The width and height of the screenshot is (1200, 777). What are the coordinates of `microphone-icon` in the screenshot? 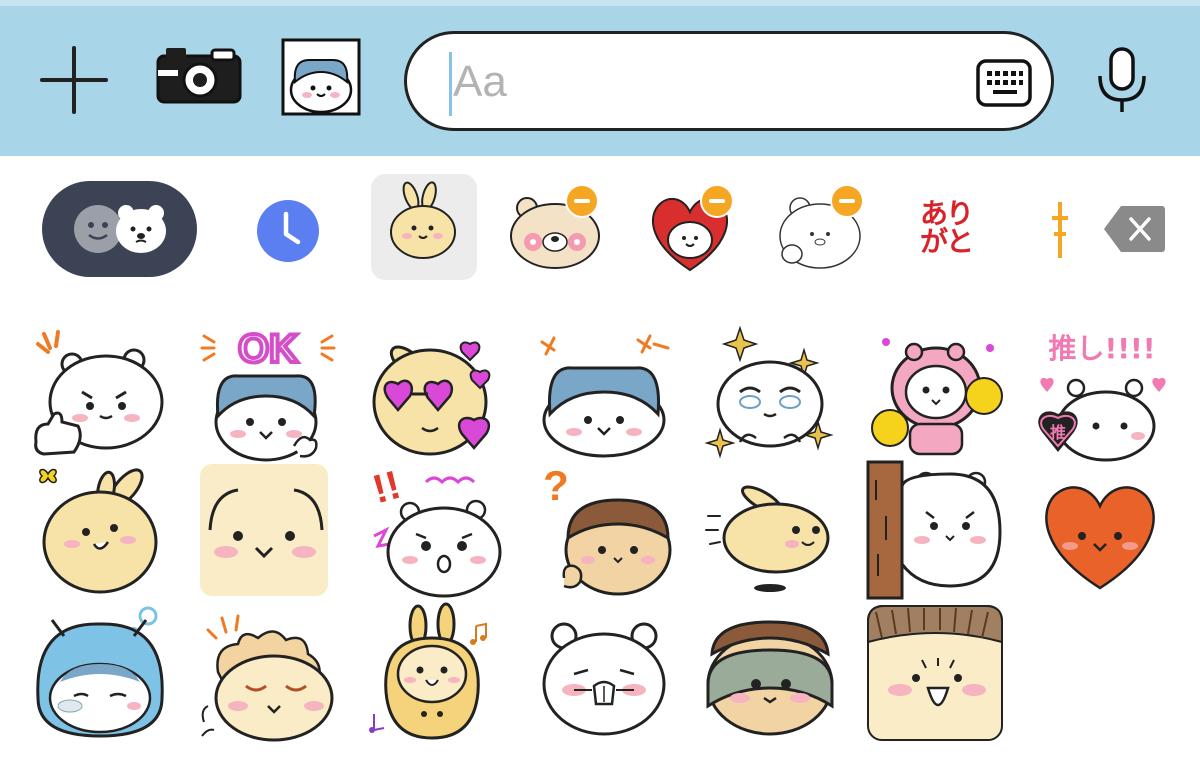 It's located at (1122, 81).